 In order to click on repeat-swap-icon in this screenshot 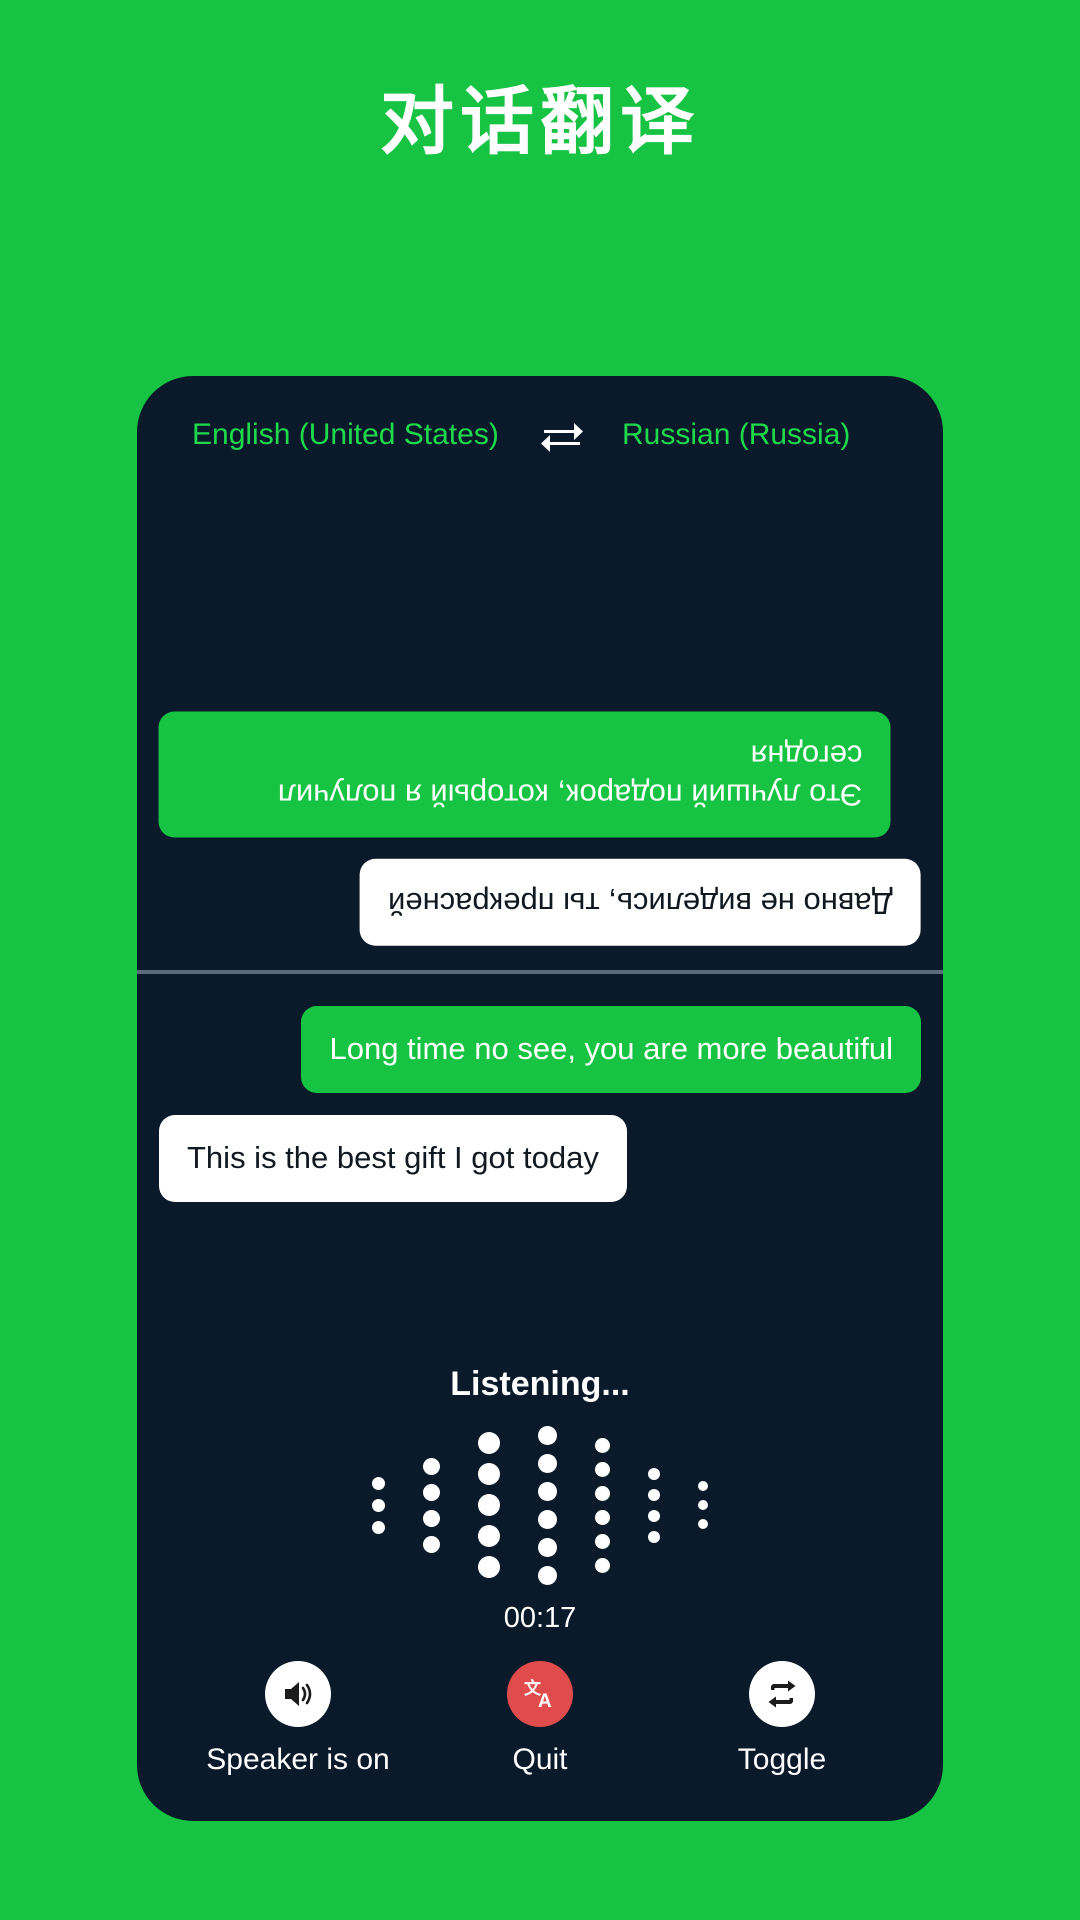, I will do `click(782, 1694)`.